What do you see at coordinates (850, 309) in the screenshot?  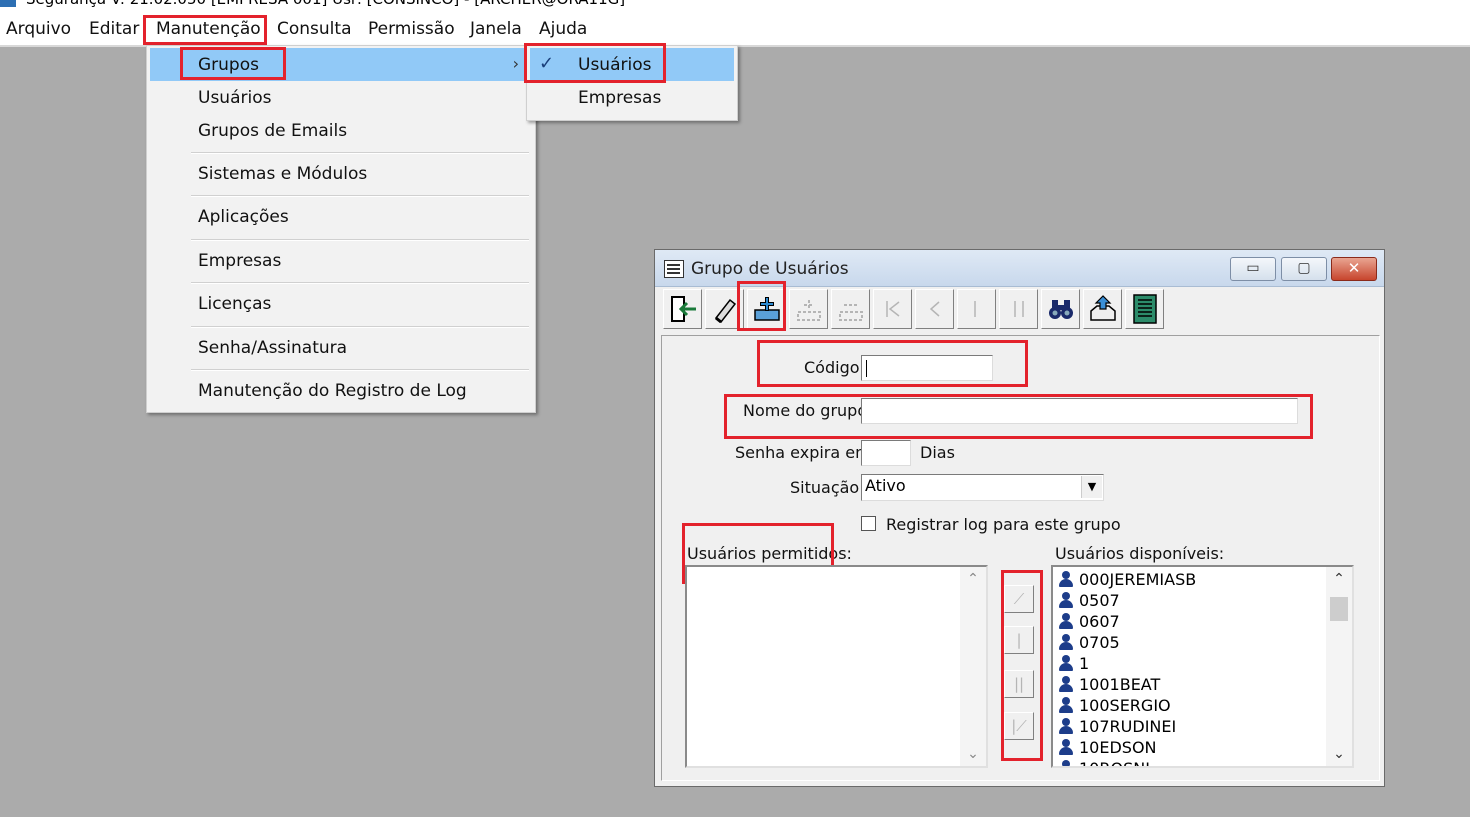 I see `remove-record-button` at bounding box center [850, 309].